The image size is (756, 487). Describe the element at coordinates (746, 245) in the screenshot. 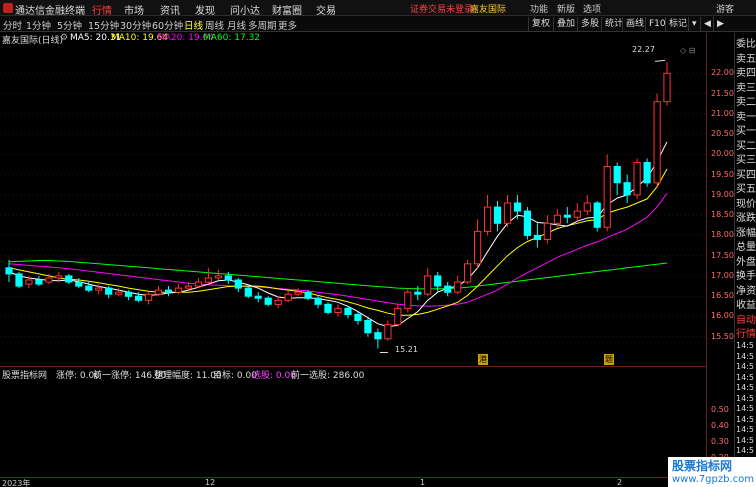

I see `sidebar-item: 总量` at that location.